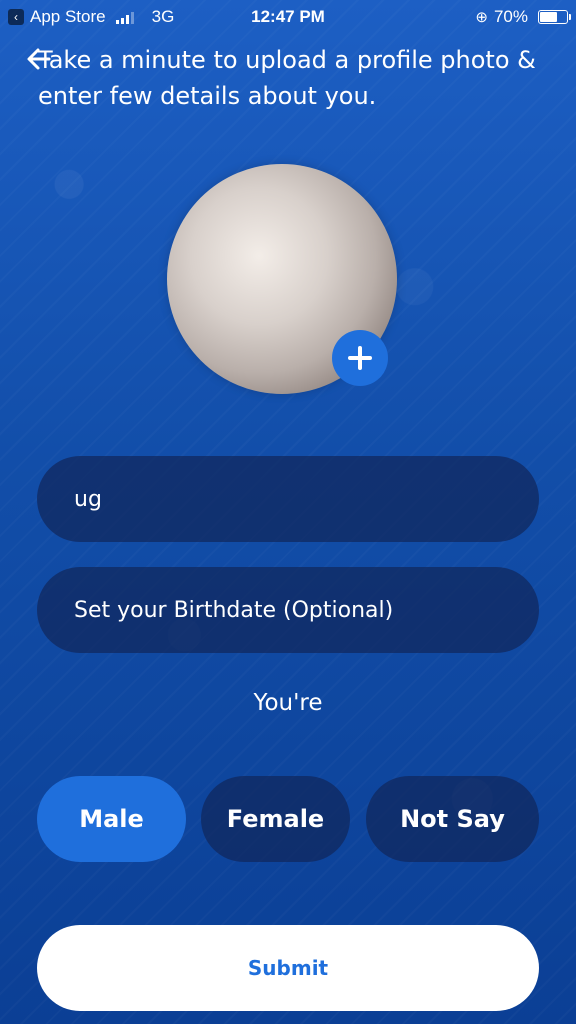 Image resolution: width=576 pixels, height=1024 pixels. What do you see at coordinates (452, 819) in the screenshot?
I see `gender-option-not-say: Not Say` at bounding box center [452, 819].